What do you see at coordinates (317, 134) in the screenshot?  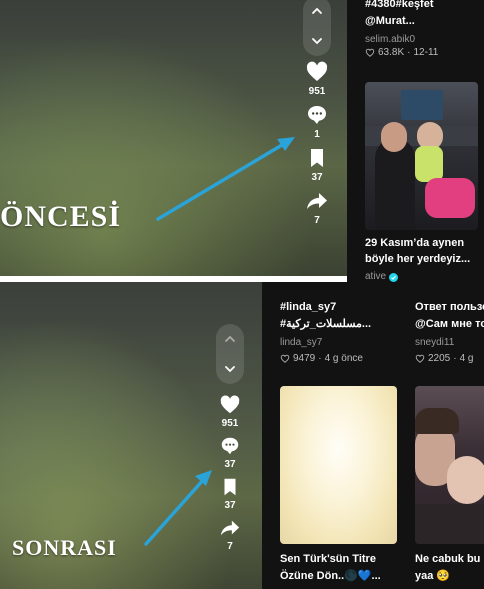 I see `comment-count: 1` at bounding box center [317, 134].